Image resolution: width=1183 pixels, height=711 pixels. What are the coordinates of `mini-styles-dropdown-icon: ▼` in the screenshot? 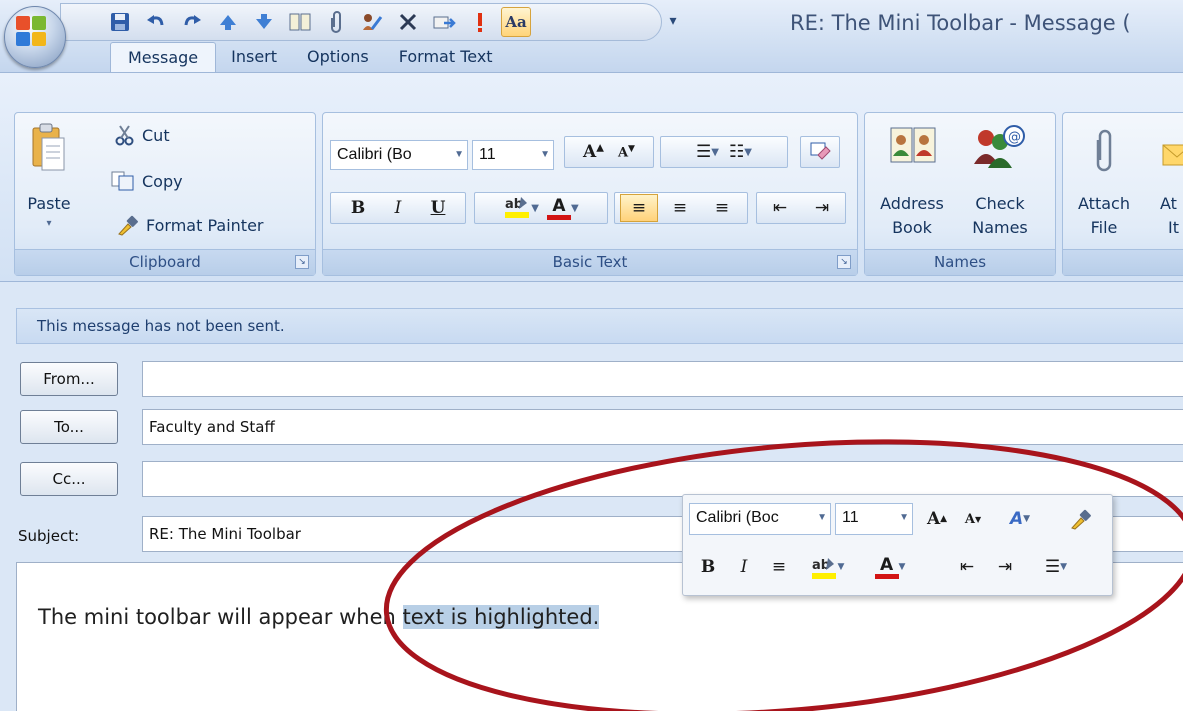 It's located at (1026, 519).